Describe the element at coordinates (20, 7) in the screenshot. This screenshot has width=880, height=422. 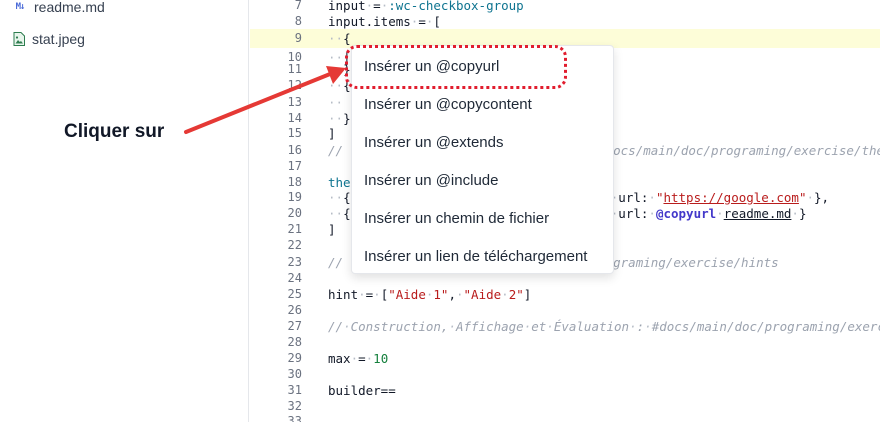
I see `markdown-file-icon: M↓` at that location.